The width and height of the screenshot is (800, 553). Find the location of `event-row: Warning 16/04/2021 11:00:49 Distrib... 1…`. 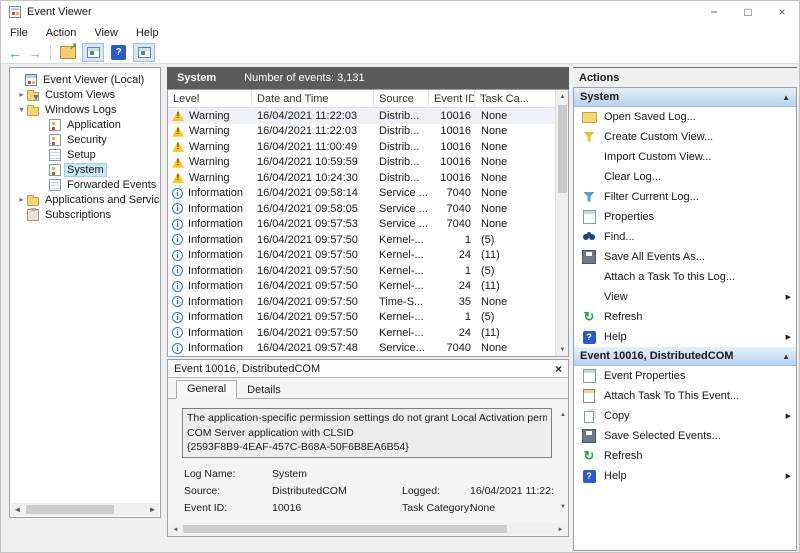

event-row: Warning 16/04/2021 11:00:49 Distrib... 1… is located at coordinates (368, 147).